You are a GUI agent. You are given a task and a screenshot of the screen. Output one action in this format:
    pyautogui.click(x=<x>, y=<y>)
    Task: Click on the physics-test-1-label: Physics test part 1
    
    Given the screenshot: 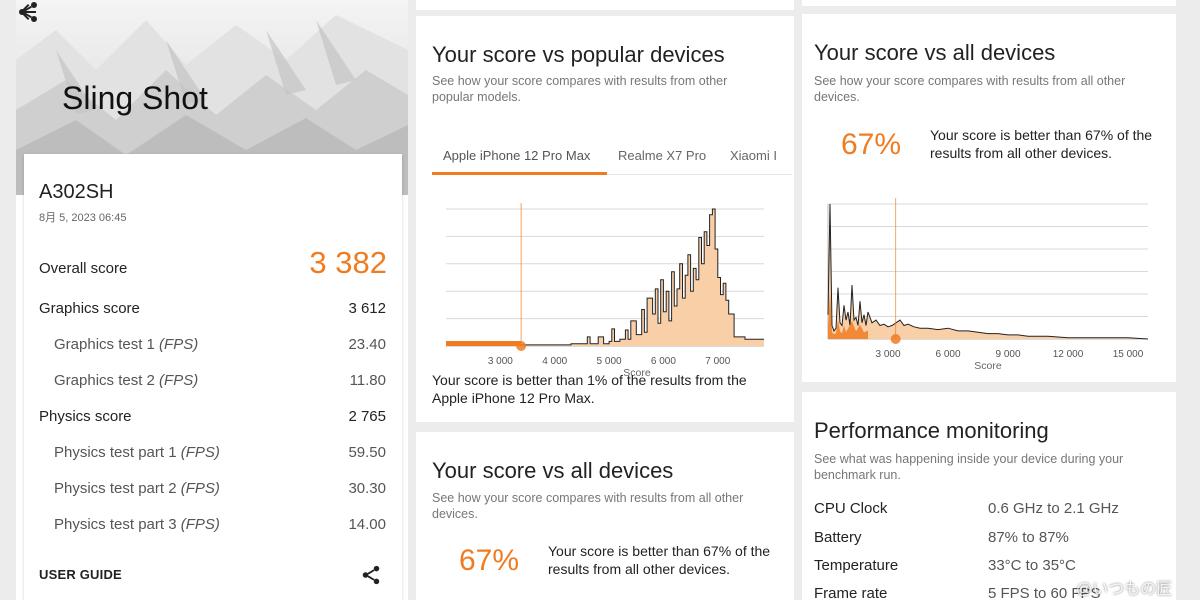 What is the action you would take?
    pyautogui.click(x=117, y=452)
    